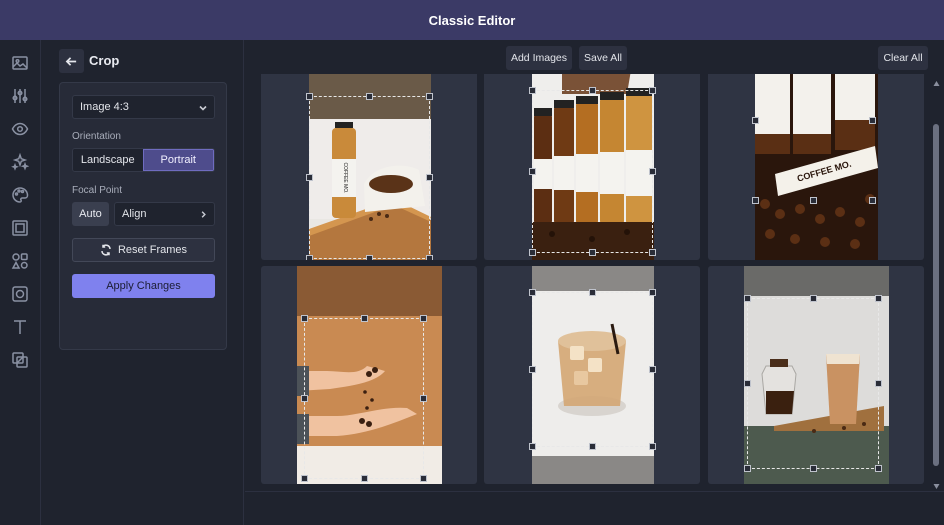 The width and height of the screenshot is (944, 525). Describe the element at coordinates (20, 261) in the screenshot. I see `shapes-icon` at that location.